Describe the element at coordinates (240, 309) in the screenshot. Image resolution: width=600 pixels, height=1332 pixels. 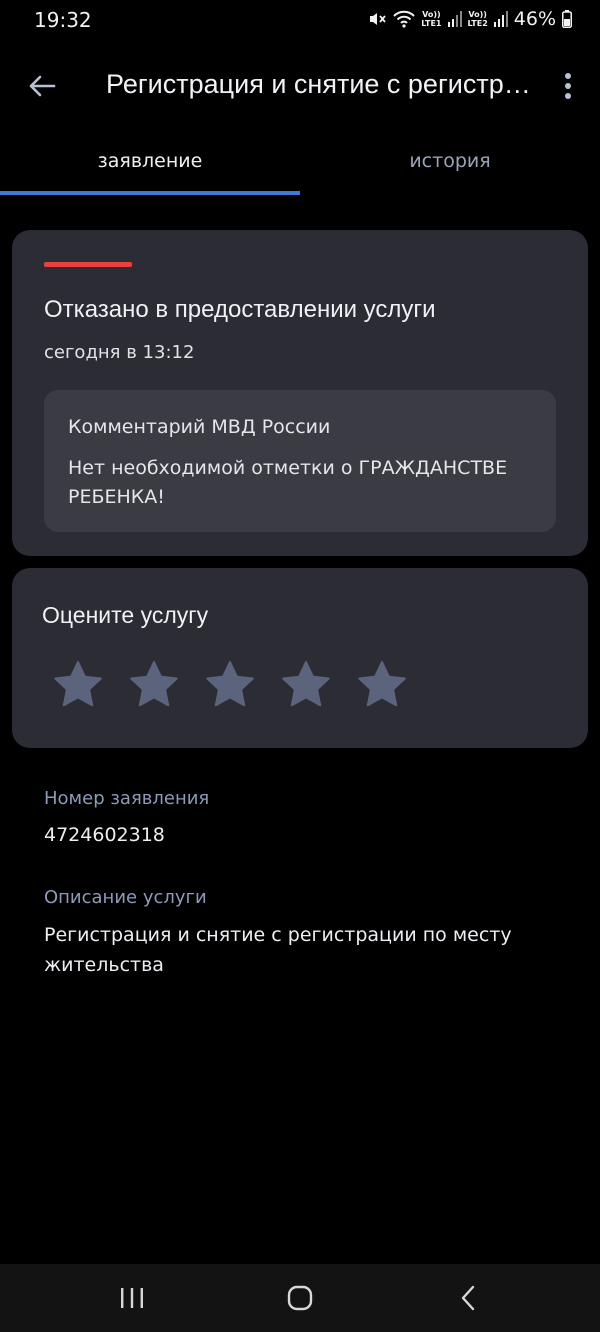
I see `status-title: Отказано в предоставлении услуги` at that location.